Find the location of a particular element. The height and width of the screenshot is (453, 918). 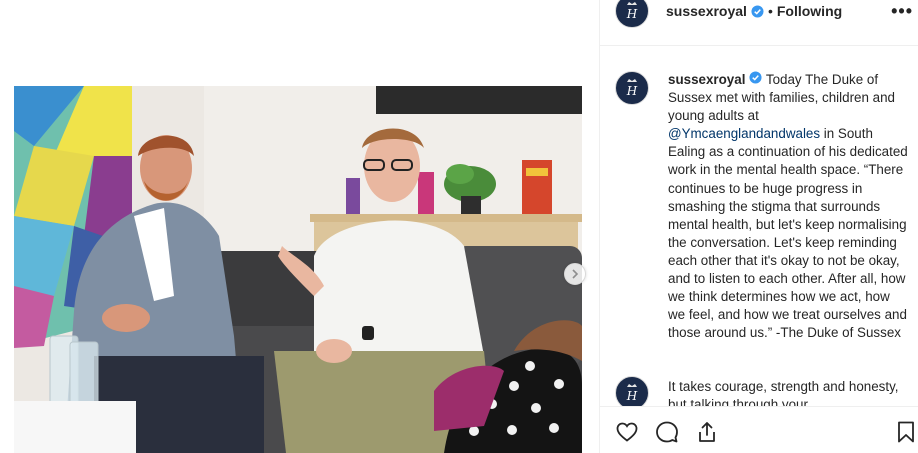

action-bar is located at coordinates (759, 429).